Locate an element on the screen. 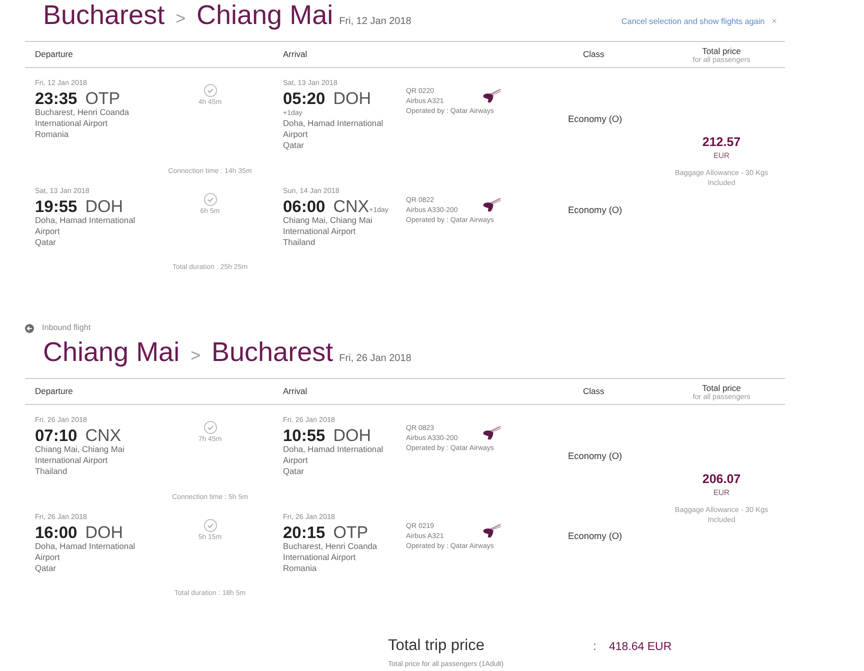 Image resolution: width=864 pixels, height=671 pixels. departure-time: 07:10 is located at coordinates (56, 435).